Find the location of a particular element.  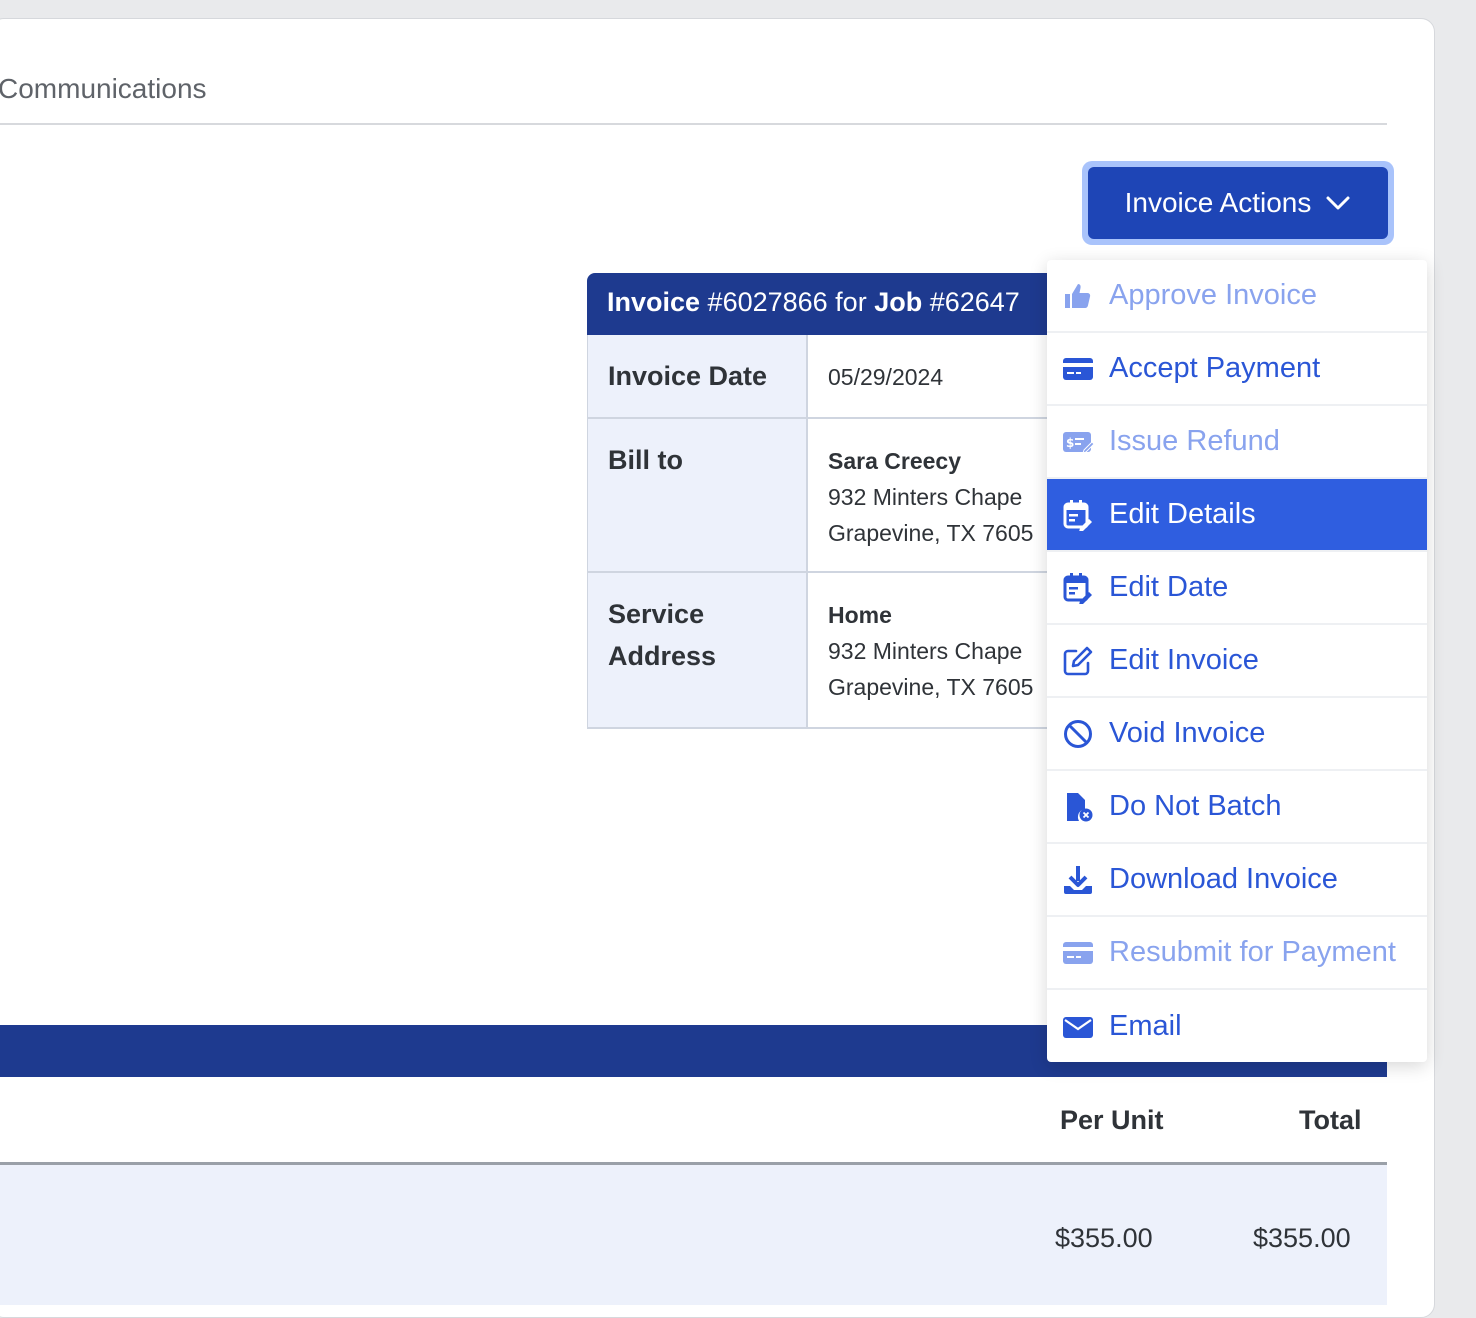

menu-item-void-invoice: Void Invoice is located at coordinates (1237, 734).